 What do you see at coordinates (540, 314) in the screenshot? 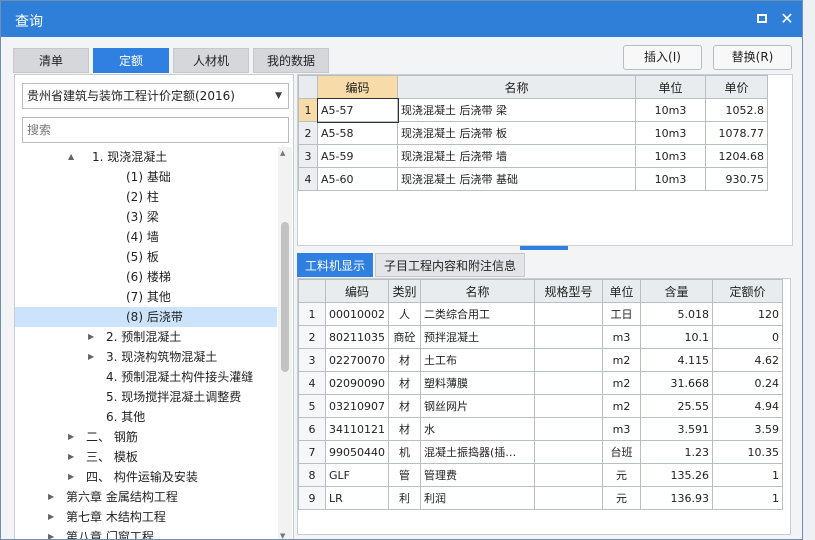
I see `table-row: 1 00010002 人二类综合用工 工日 5.018 120` at bounding box center [540, 314].